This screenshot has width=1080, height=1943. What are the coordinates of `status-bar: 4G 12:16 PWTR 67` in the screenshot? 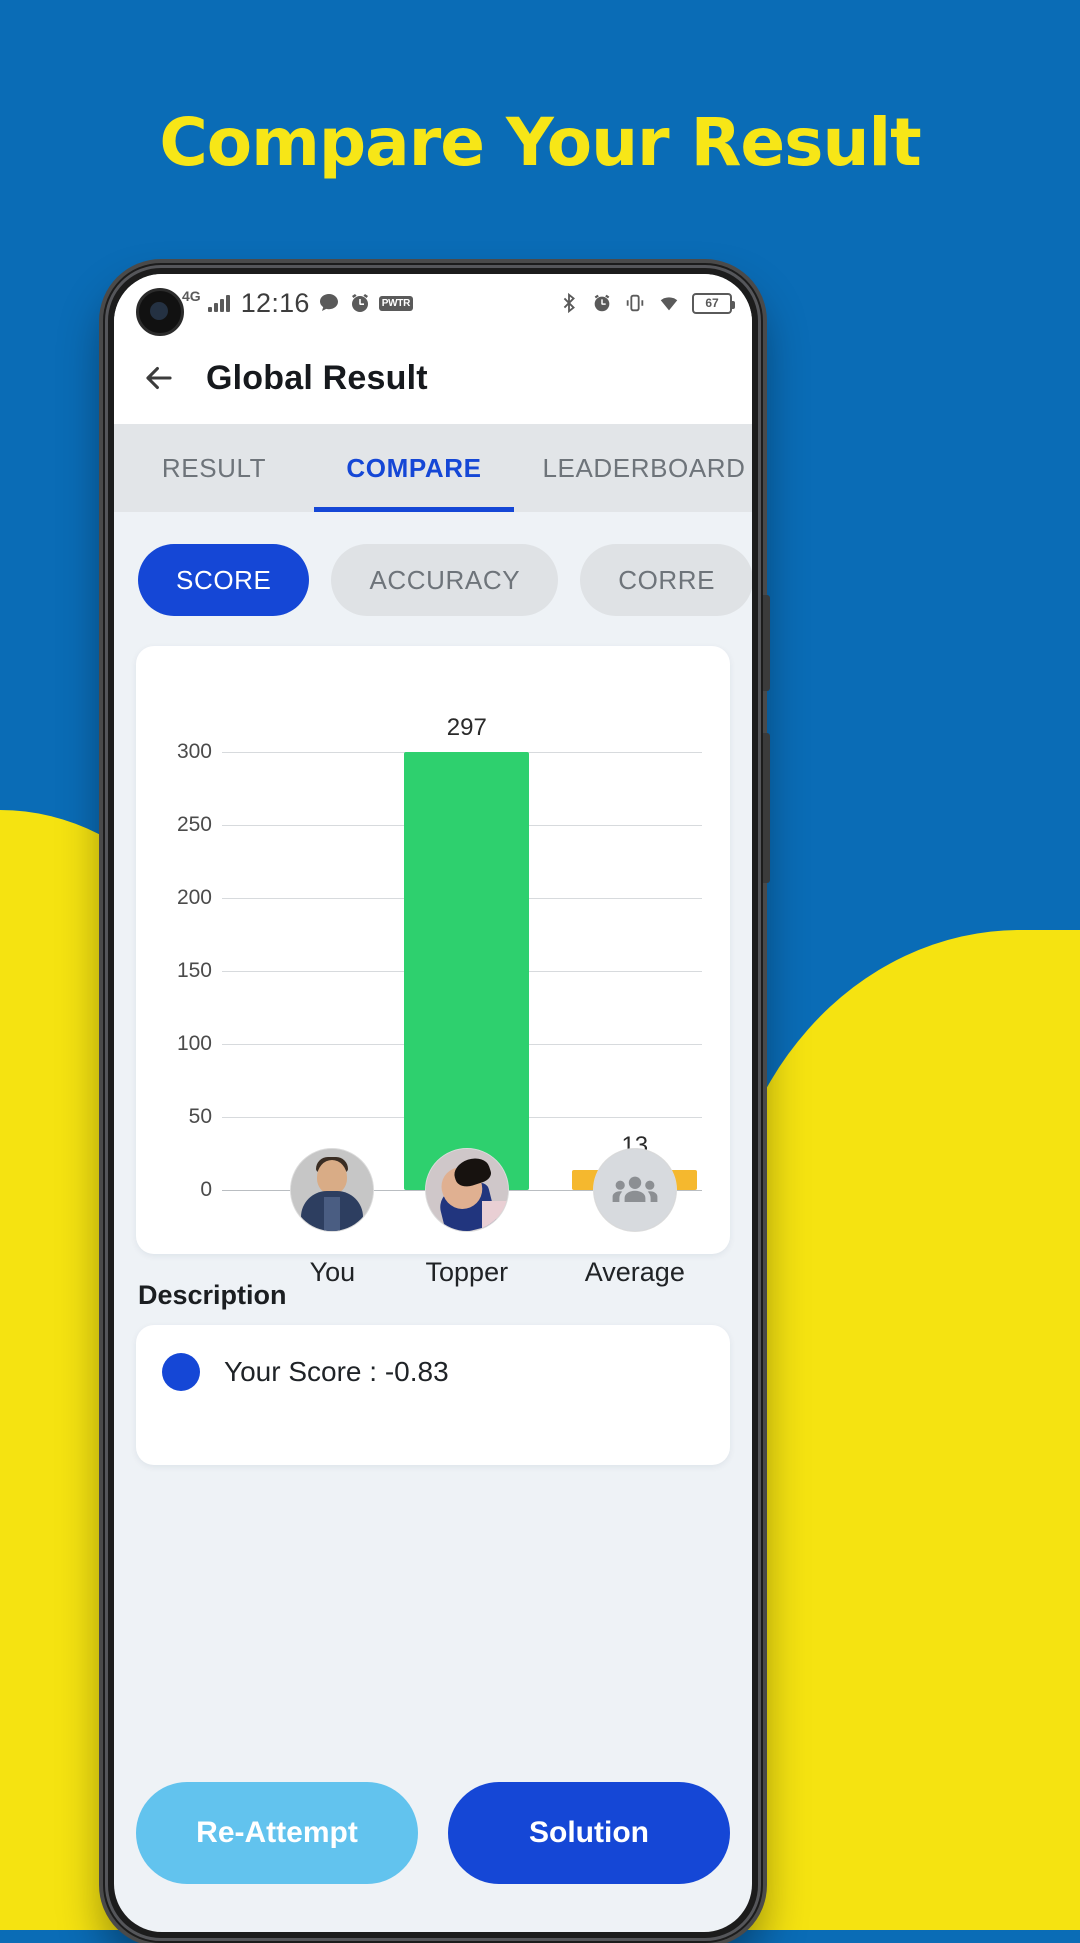 It's located at (433, 305).